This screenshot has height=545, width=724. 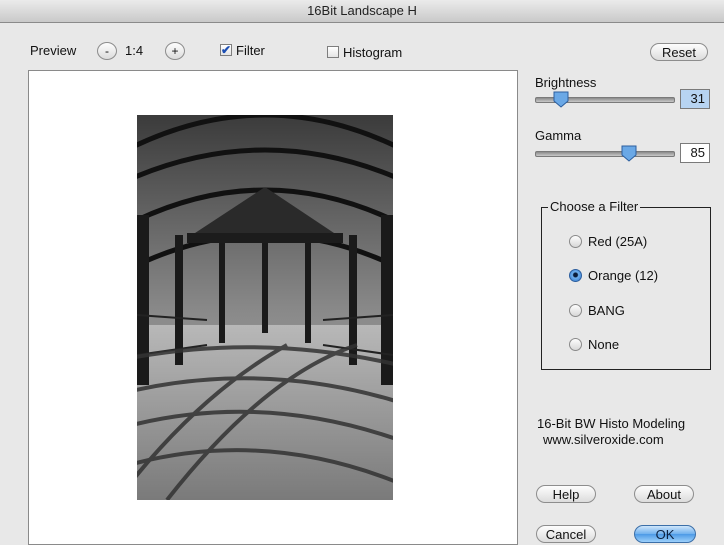 What do you see at coordinates (53, 50) in the screenshot?
I see `preview-label: Preview` at bounding box center [53, 50].